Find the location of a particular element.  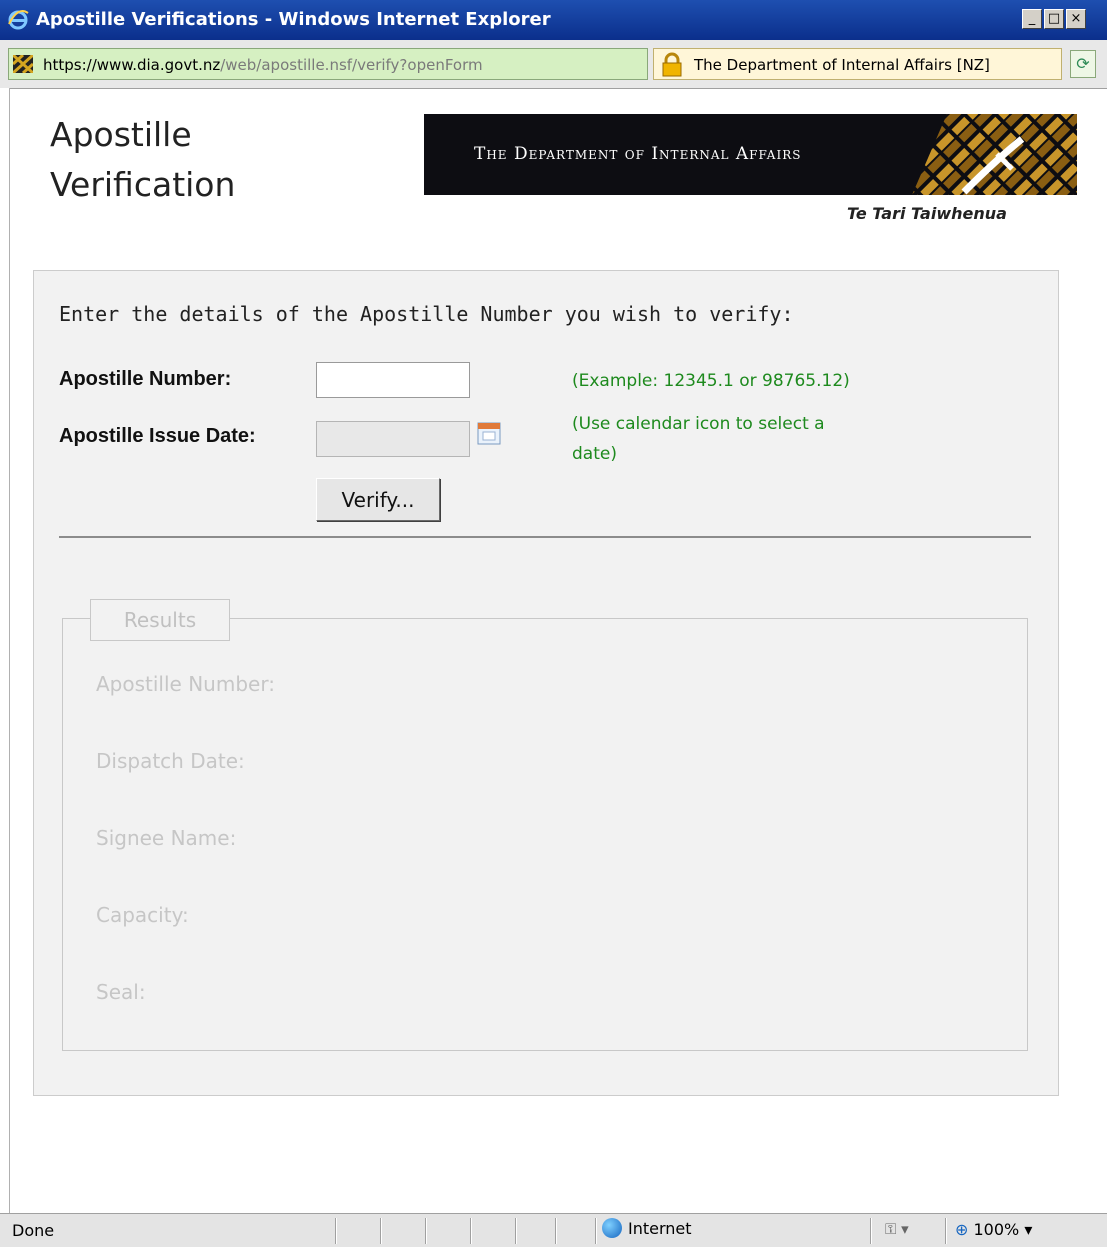

apostille-number-label: Apostille Number: is located at coordinates (145, 379).